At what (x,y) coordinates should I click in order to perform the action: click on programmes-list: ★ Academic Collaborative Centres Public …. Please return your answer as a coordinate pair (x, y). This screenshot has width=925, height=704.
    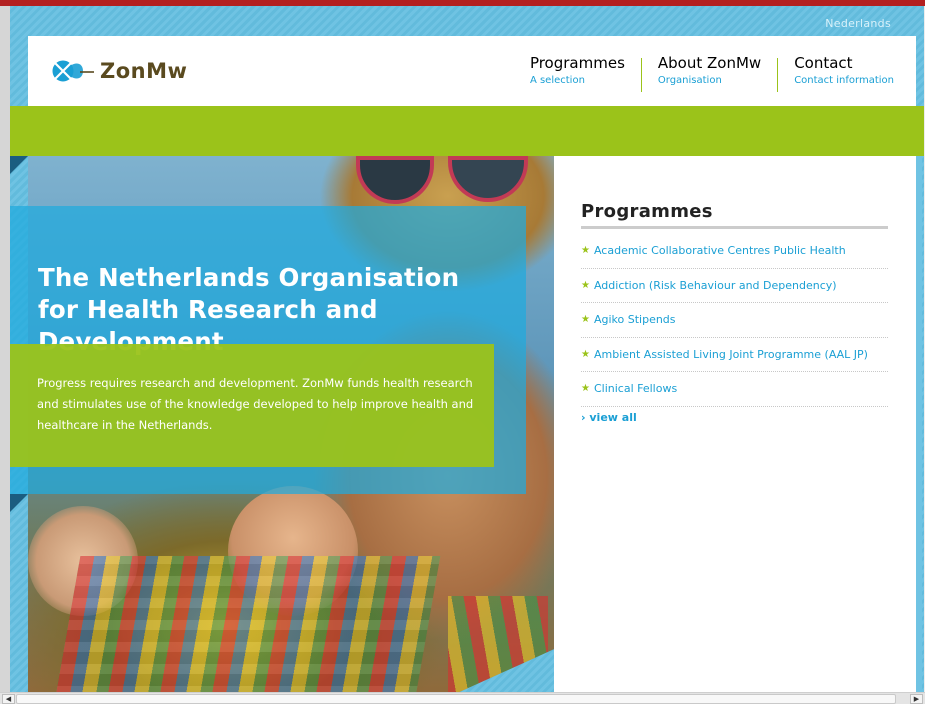
    Looking at the image, I should click on (734, 320).